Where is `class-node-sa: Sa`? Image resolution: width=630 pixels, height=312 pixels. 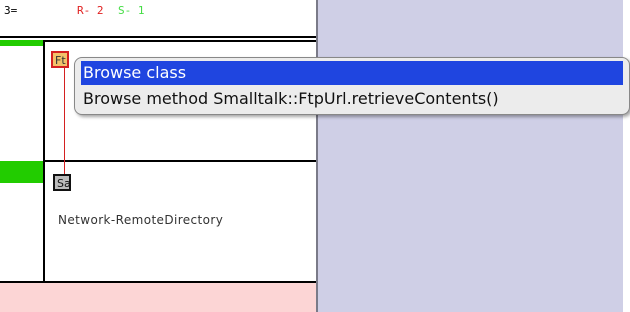
class-node-sa: Sa is located at coordinates (62, 182).